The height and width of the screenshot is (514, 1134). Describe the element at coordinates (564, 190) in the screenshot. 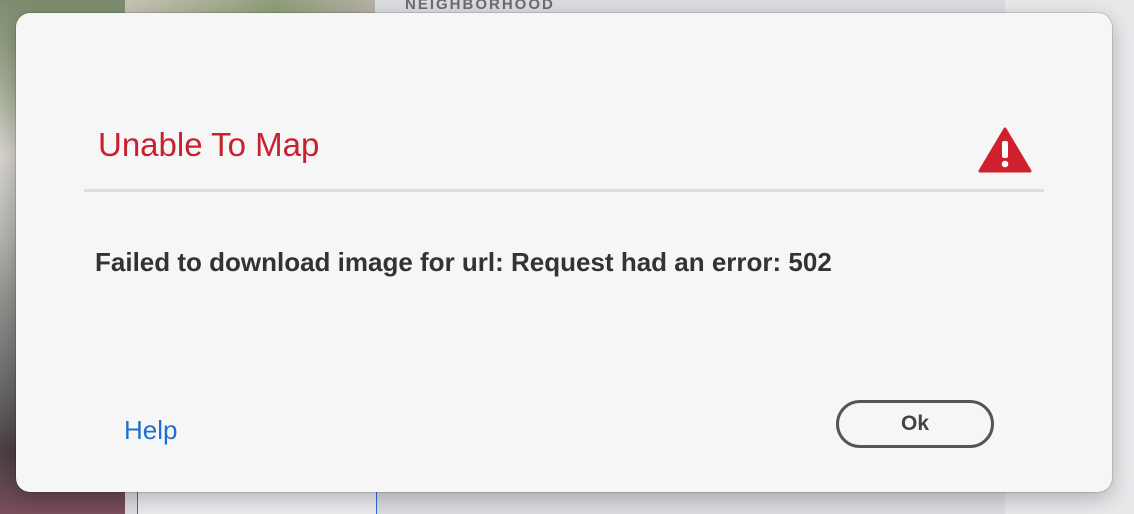

I see `title-divider` at that location.